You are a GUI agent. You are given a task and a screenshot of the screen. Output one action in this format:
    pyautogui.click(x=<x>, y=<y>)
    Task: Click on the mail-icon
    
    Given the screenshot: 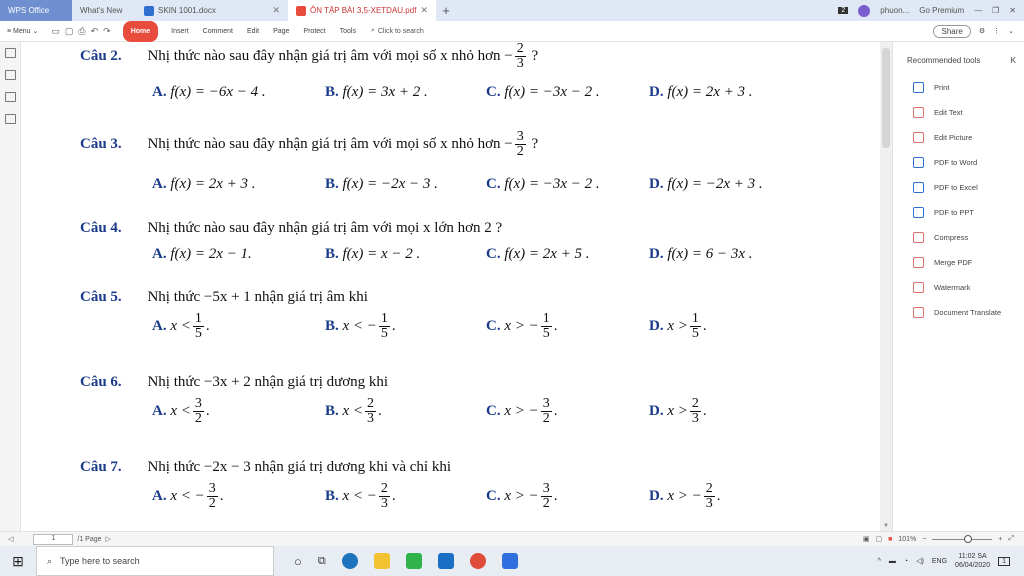 What is the action you would take?
    pyautogui.click(x=445, y=561)
    